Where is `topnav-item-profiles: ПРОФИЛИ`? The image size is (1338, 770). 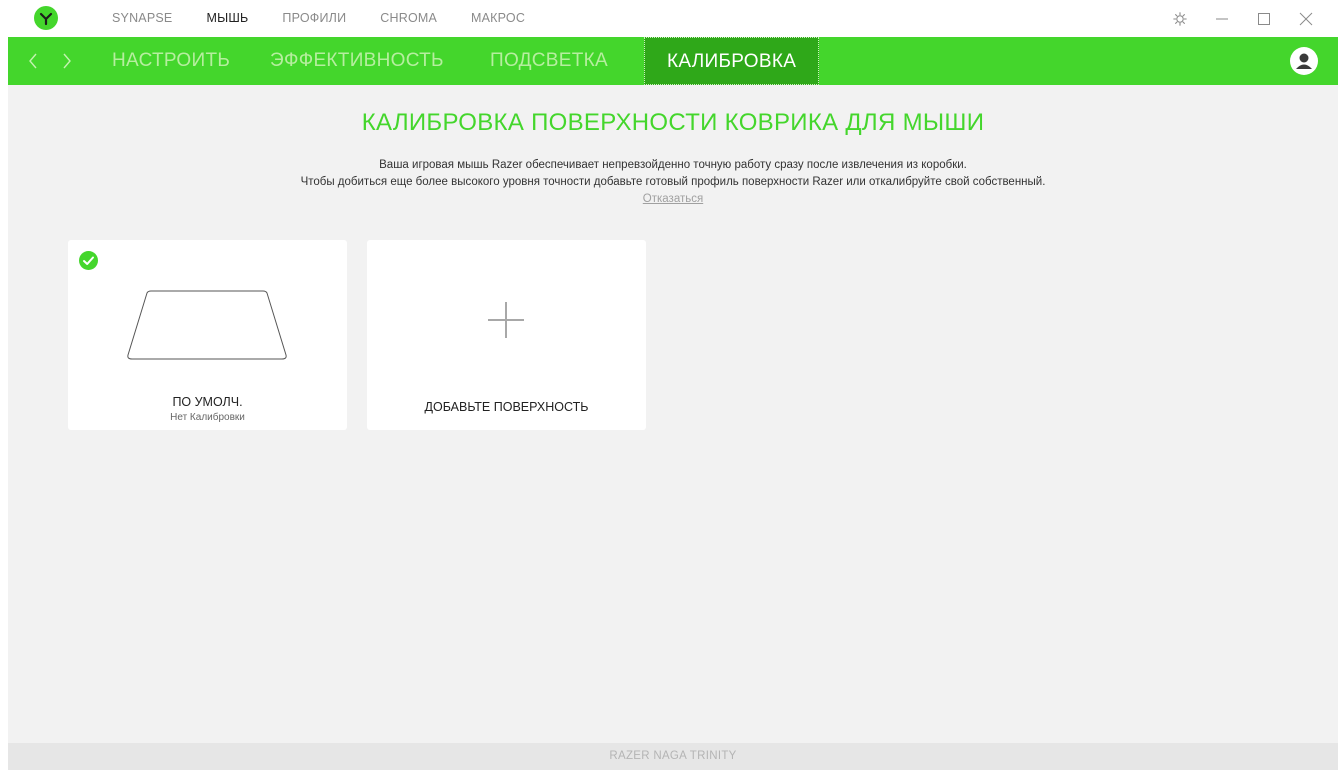 topnav-item-profiles: ПРОФИЛИ is located at coordinates (314, 18).